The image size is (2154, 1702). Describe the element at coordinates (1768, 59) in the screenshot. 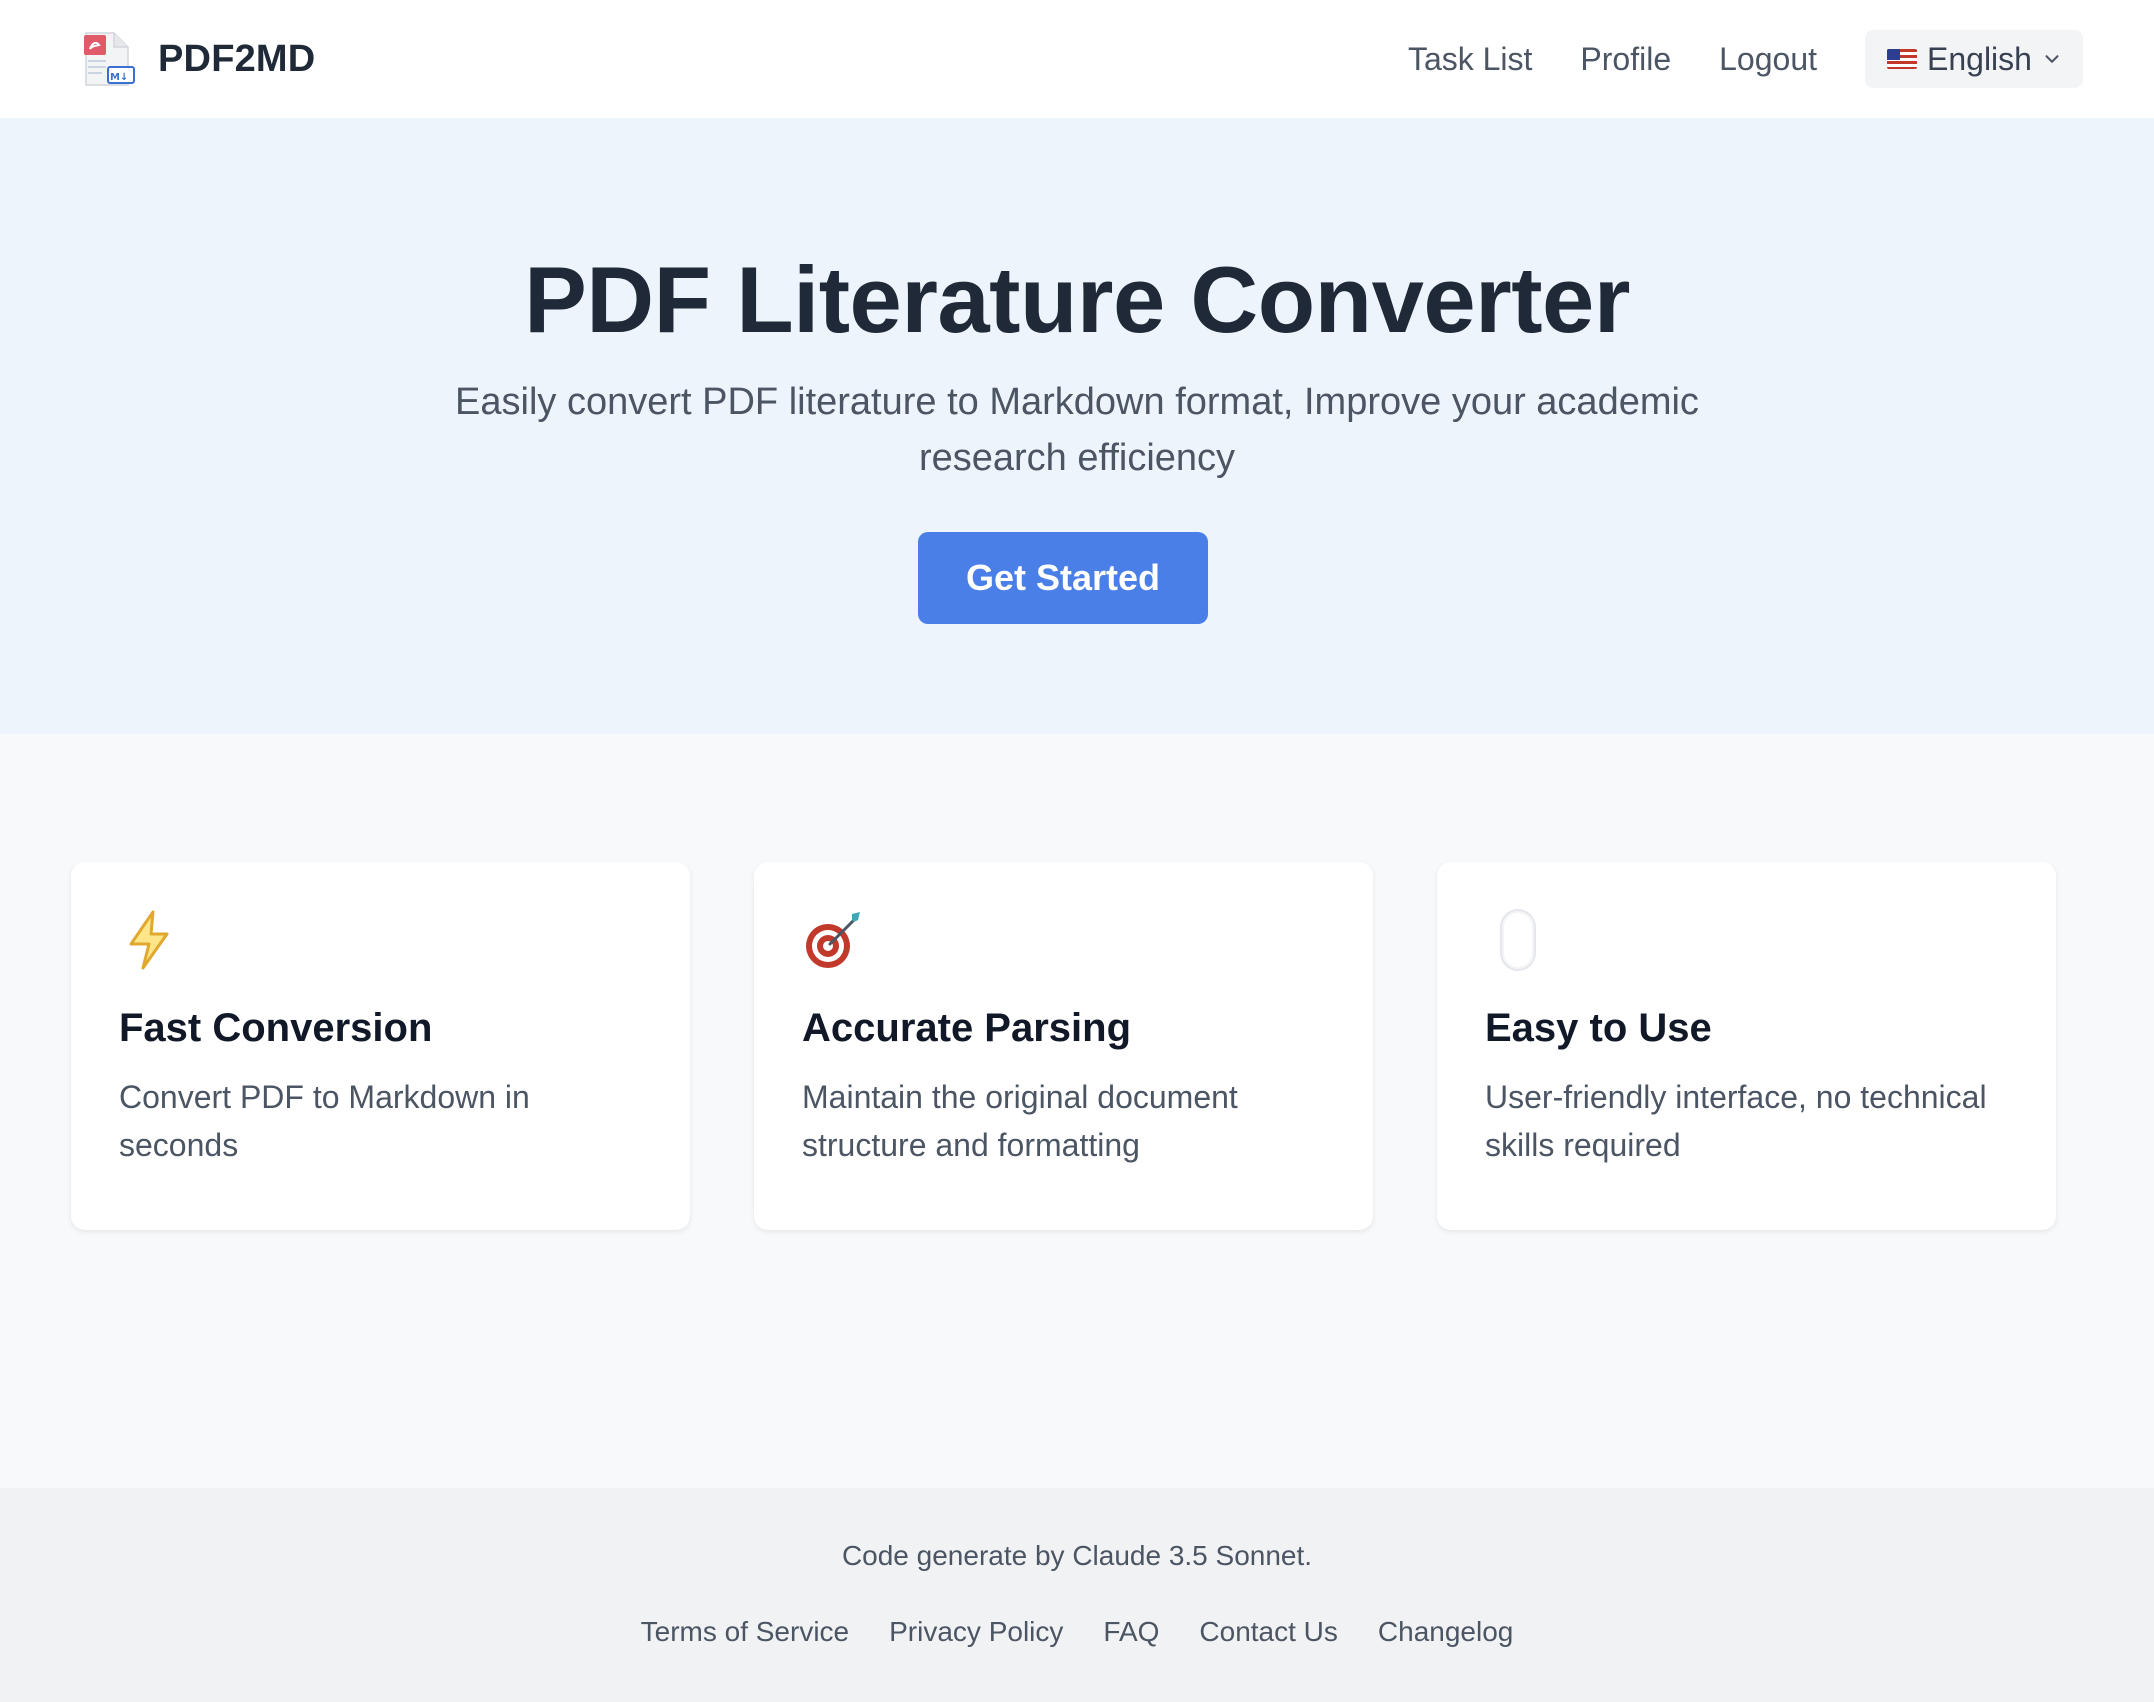

I see `nav-logout: Logout` at that location.